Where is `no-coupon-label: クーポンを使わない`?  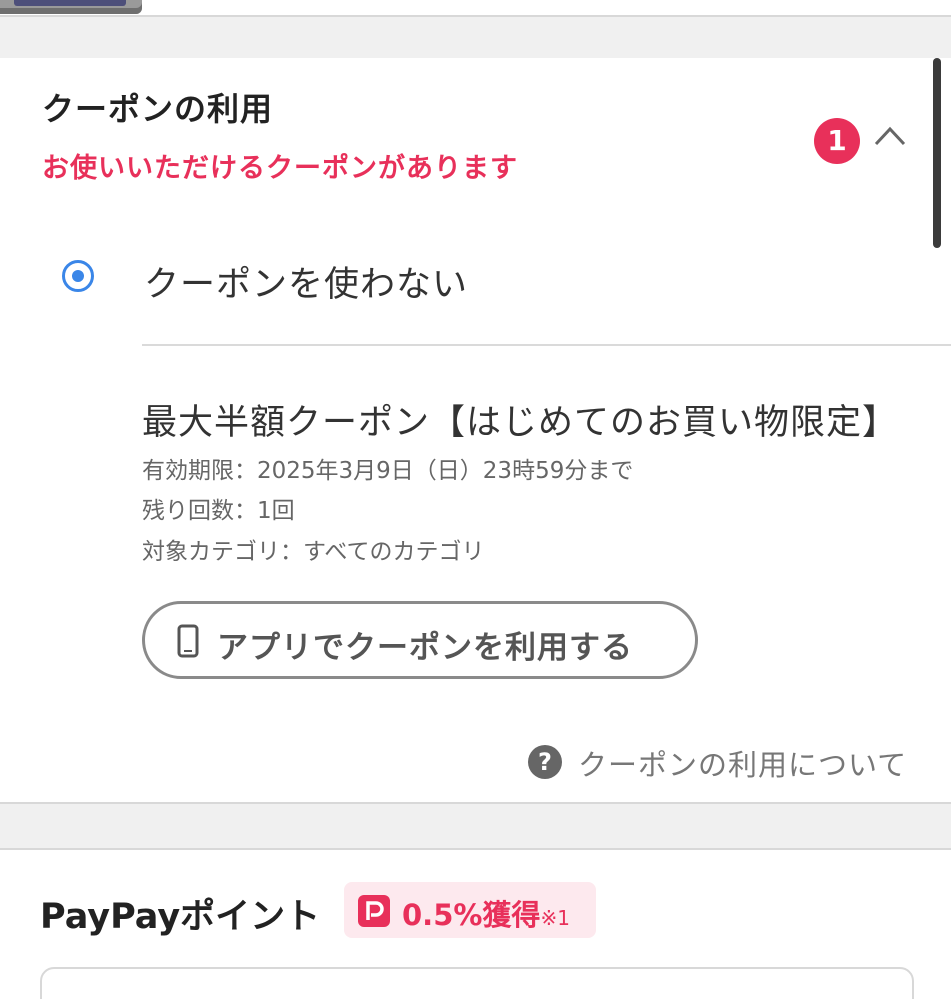 no-coupon-label: クーポンを使わない is located at coordinates (306, 285).